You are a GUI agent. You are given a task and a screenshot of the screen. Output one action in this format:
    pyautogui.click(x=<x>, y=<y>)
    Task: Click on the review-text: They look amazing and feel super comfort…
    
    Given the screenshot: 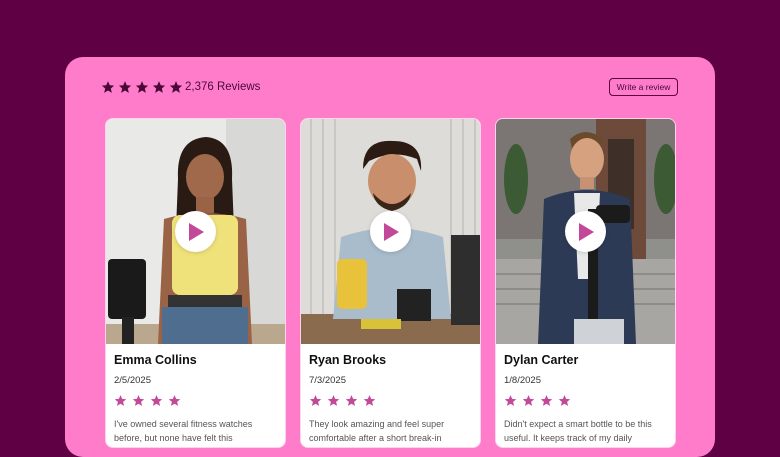 What is the action you would take?
    pyautogui.click(x=377, y=431)
    